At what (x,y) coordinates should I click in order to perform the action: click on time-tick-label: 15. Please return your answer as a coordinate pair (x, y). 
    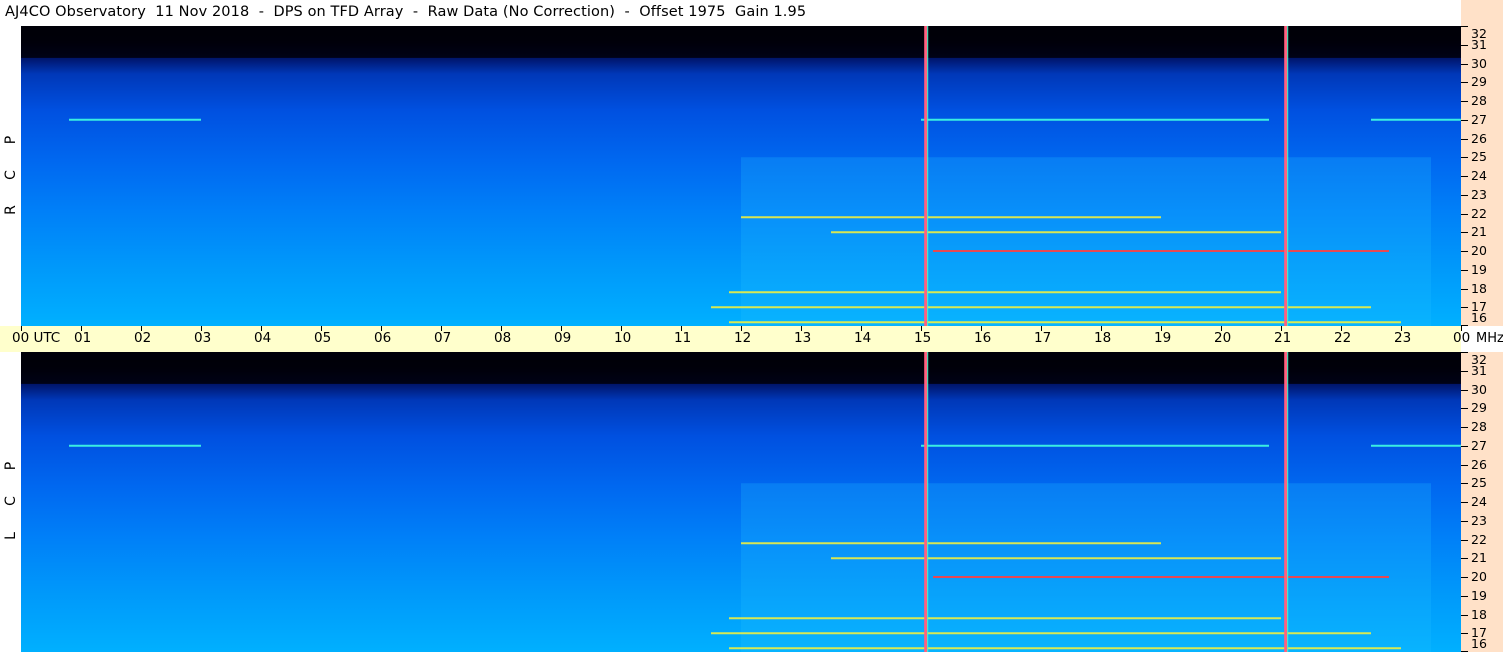
    Looking at the image, I should click on (923, 338).